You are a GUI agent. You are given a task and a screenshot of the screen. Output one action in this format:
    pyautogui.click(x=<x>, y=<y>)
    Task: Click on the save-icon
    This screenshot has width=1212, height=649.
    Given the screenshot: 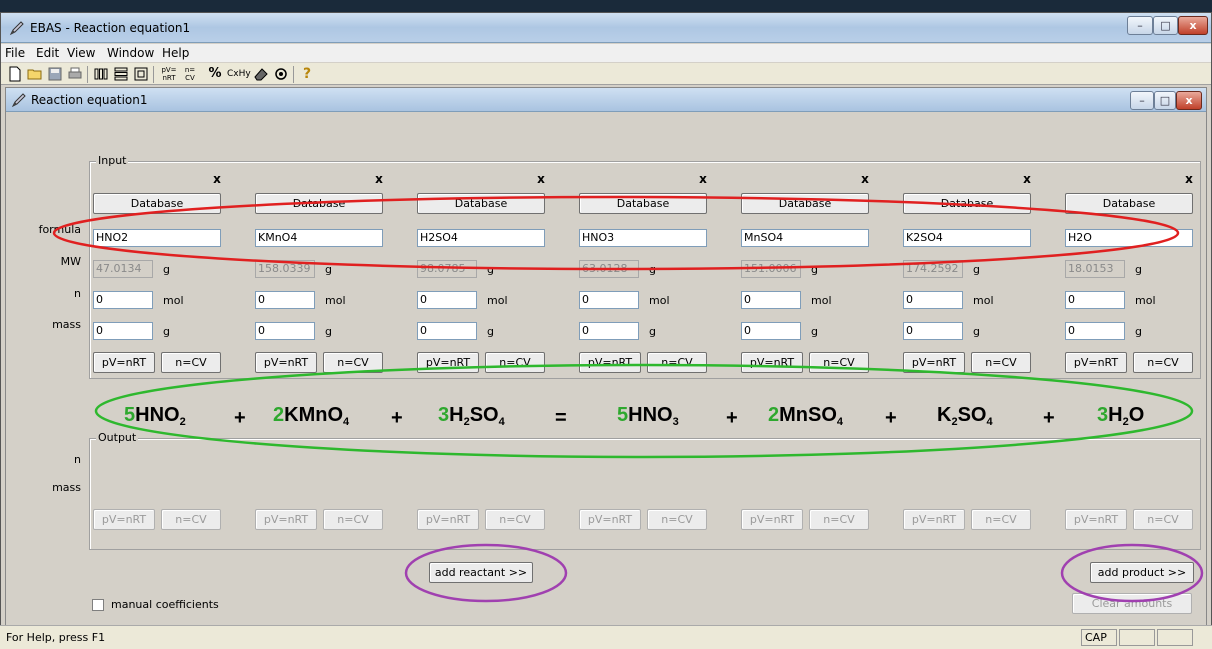 What is the action you would take?
    pyautogui.click(x=55, y=74)
    